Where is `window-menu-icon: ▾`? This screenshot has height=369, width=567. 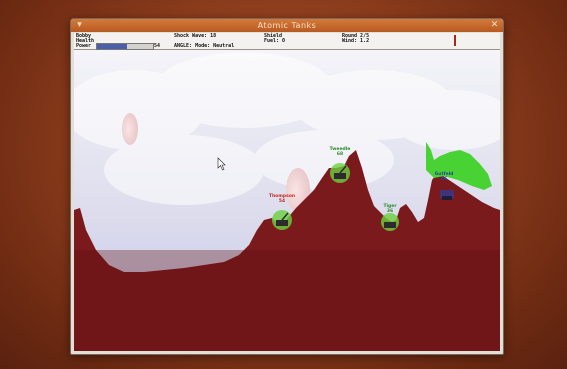
window-menu-icon: ▾ is located at coordinates (79, 25).